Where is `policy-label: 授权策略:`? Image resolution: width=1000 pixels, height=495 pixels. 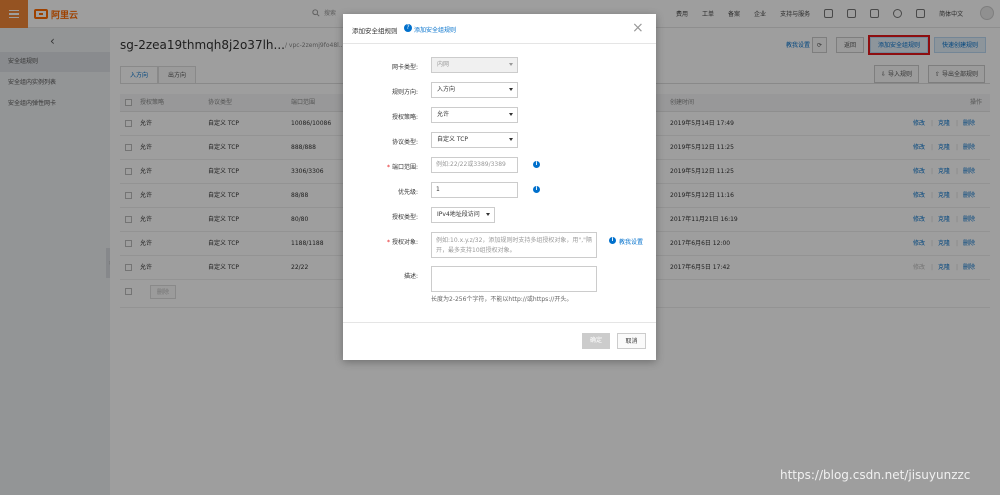 policy-label: 授权策略: is located at coordinates (404, 117).